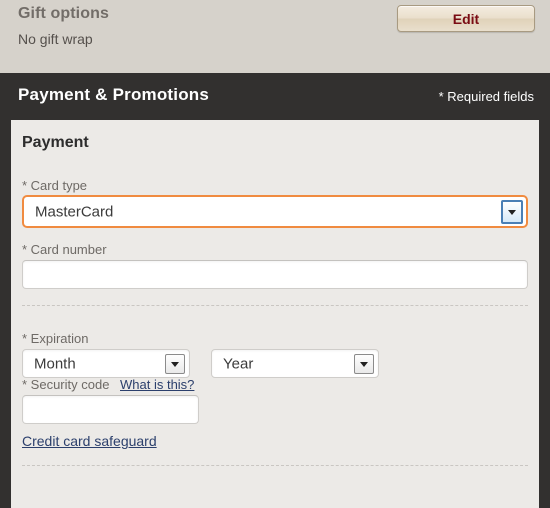 The width and height of the screenshot is (550, 508). What do you see at coordinates (275, 36) in the screenshot?
I see `gift-options-row: Gift options No gift wrap Edit` at bounding box center [275, 36].